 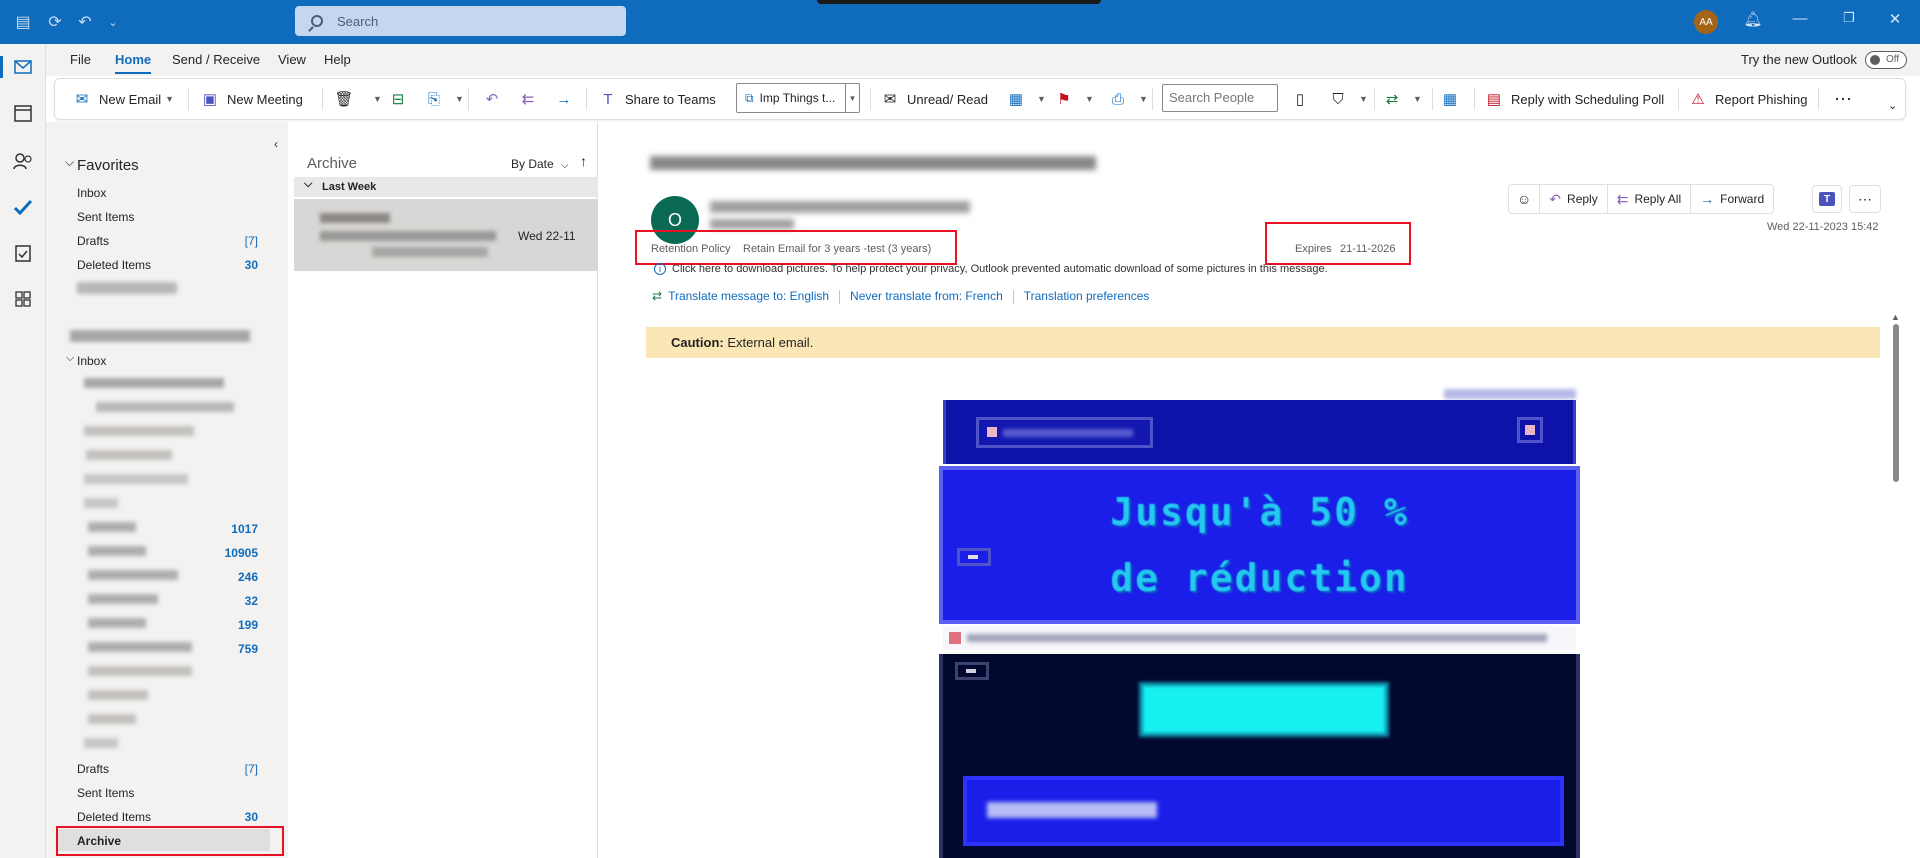 What do you see at coordinates (123, 99) in the screenshot?
I see `new-email-button: ✉ New Email ▼` at bounding box center [123, 99].